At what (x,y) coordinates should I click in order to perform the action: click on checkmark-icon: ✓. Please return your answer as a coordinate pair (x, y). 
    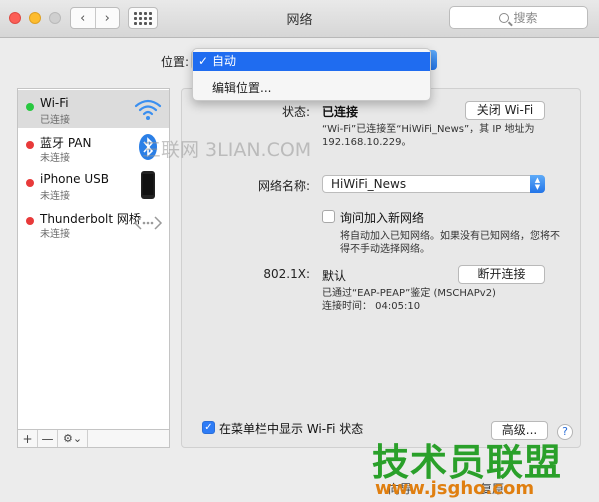
    Looking at the image, I should click on (203, 61).